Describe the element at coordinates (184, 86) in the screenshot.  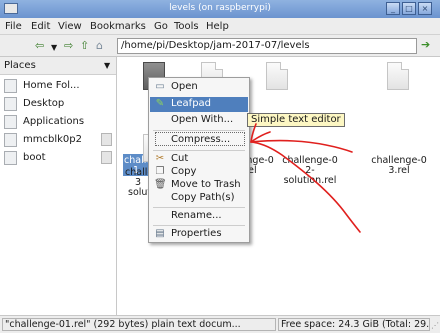
I see `menu-item-label: Open` at that location.